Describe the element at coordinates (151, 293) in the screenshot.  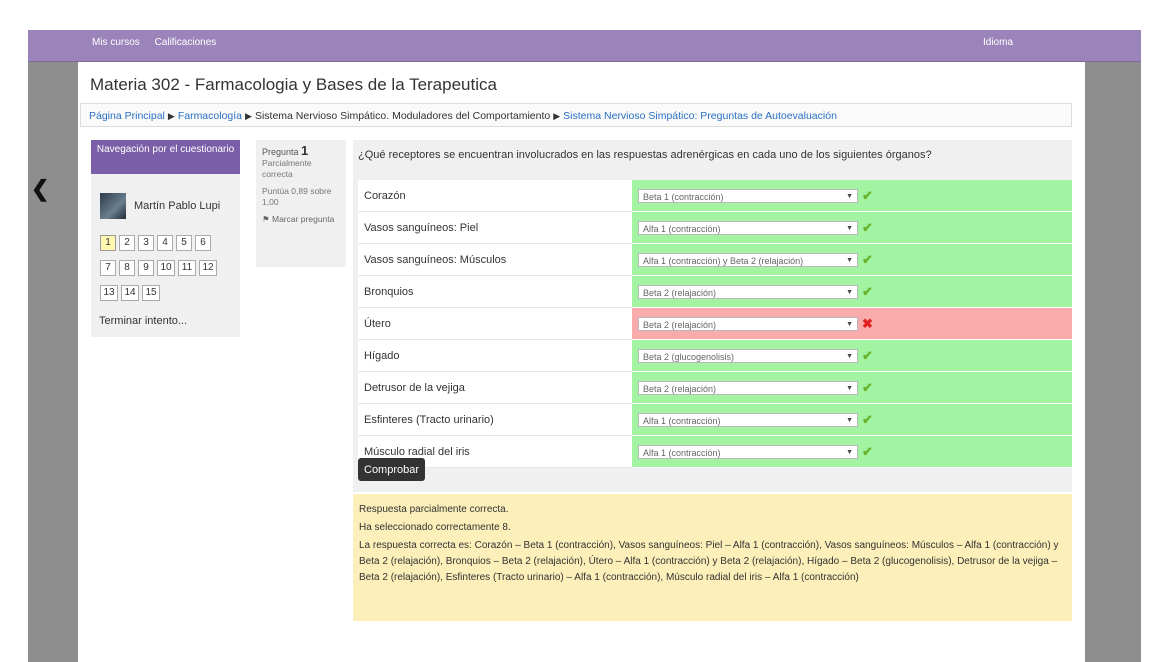
I see `question-nav-button: 15` at that location.